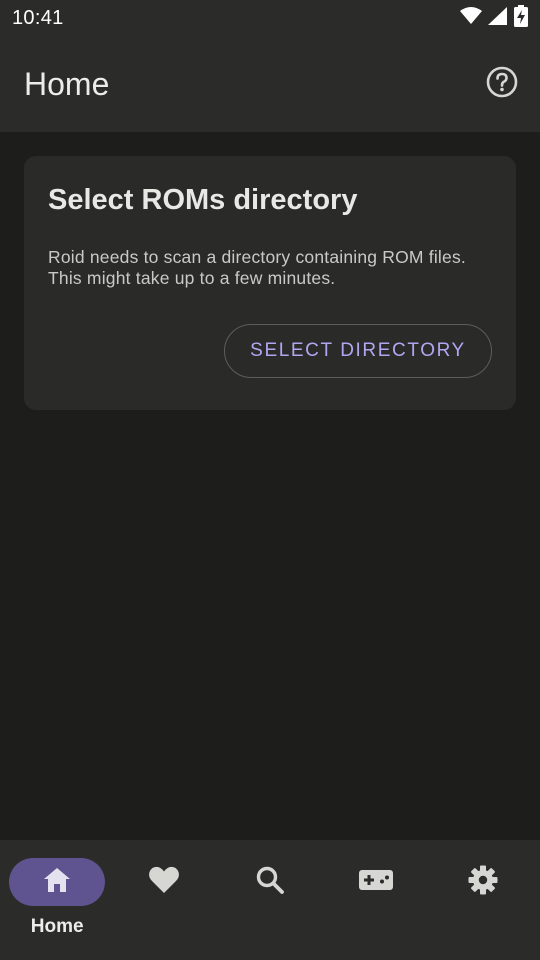 The height and width of the screenshot is (960, 540). I want to click on home-icon, so click(57, 882).